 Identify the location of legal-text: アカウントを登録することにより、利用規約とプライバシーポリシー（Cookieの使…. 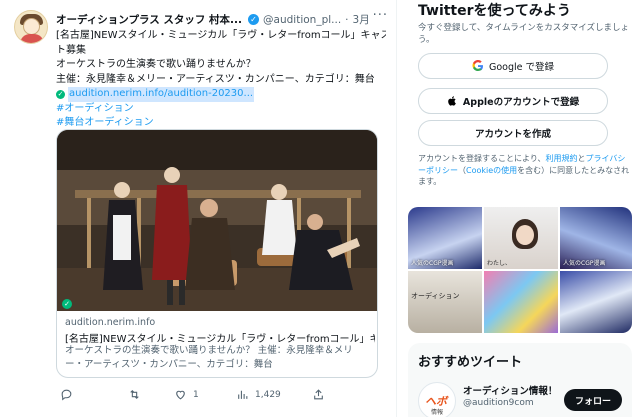
(525, 170).